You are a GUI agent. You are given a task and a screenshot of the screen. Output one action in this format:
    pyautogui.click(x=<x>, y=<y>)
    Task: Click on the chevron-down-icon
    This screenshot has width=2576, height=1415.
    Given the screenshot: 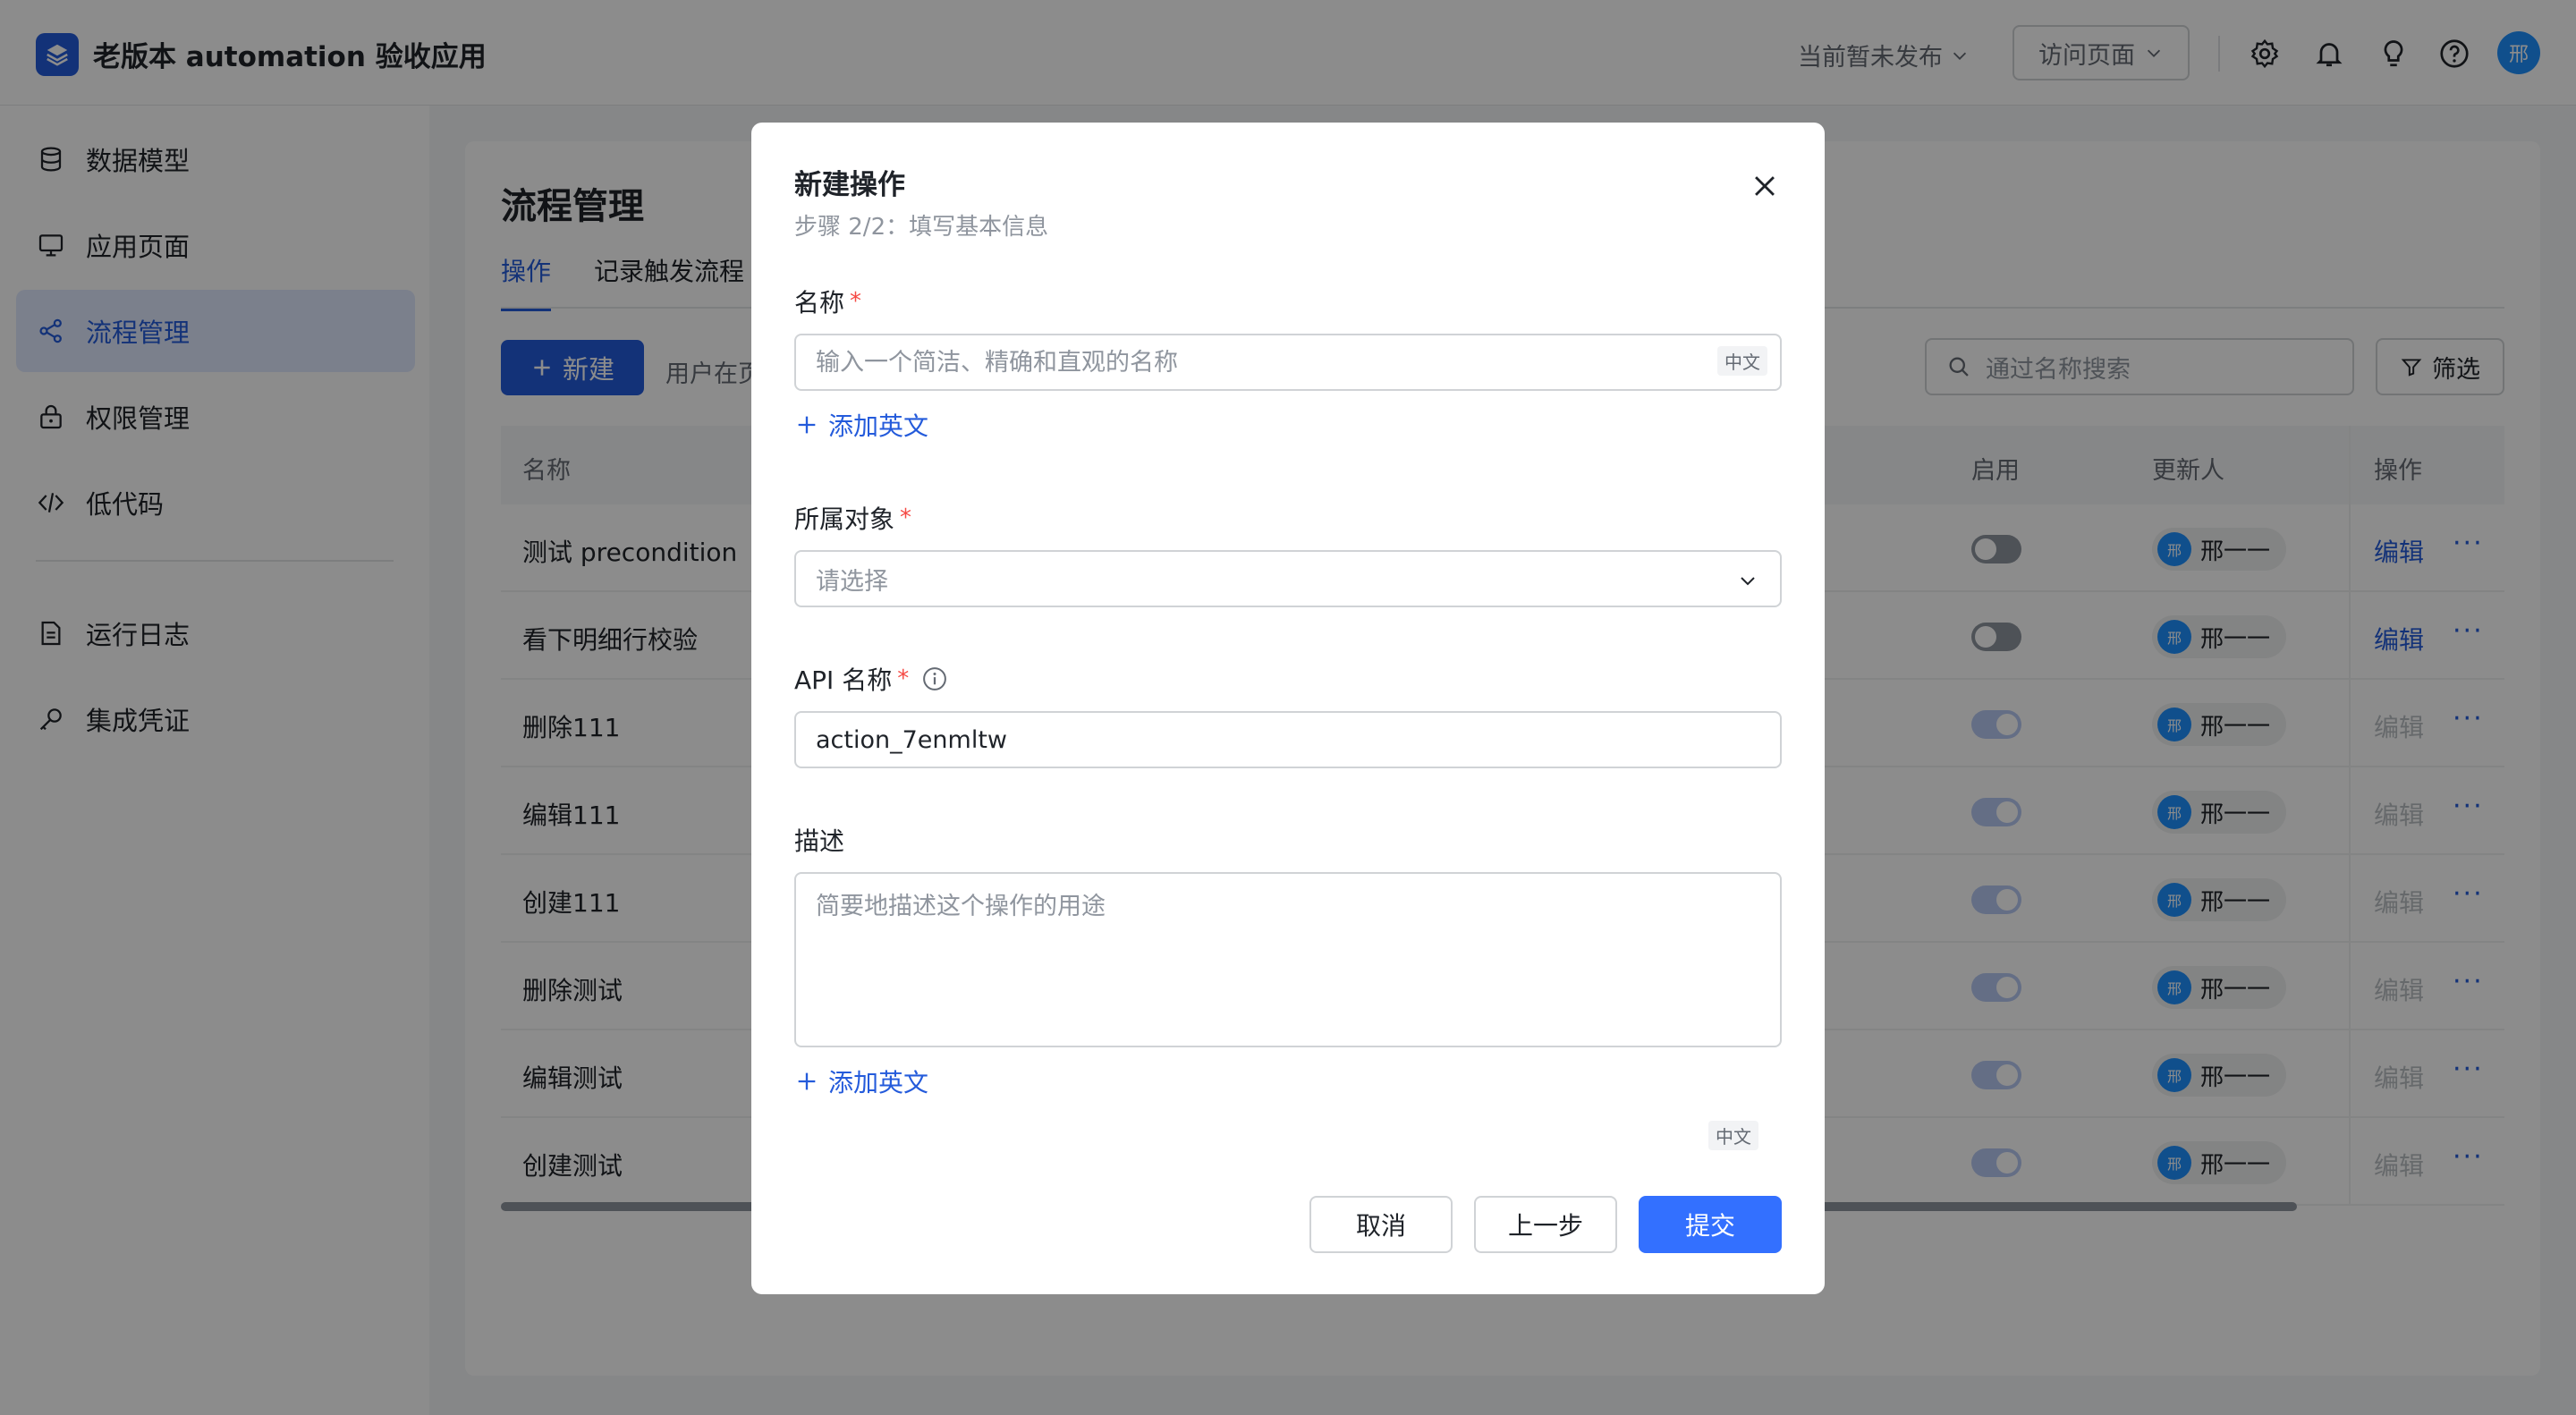 What is the action you would take?
    pyautogui.click(x=1747, y=581)
    